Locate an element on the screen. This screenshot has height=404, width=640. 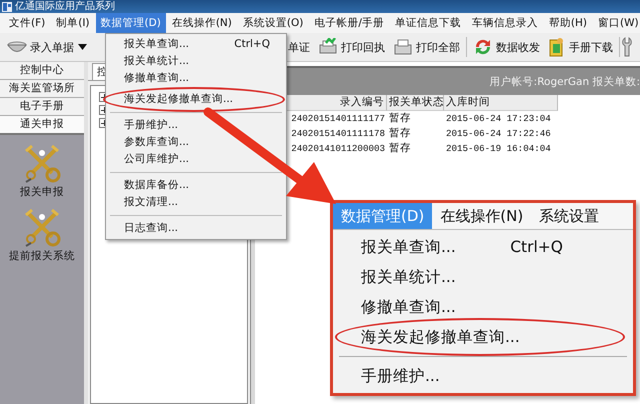
sync-icon is located at coordinates (483, 47).